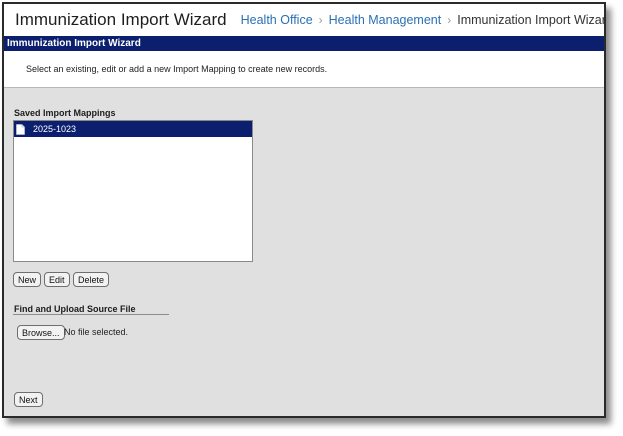 The width and height of the screenshot is (623, 436). I want to click on breadcrumb-health-management: Health Management, so click(385, 20).